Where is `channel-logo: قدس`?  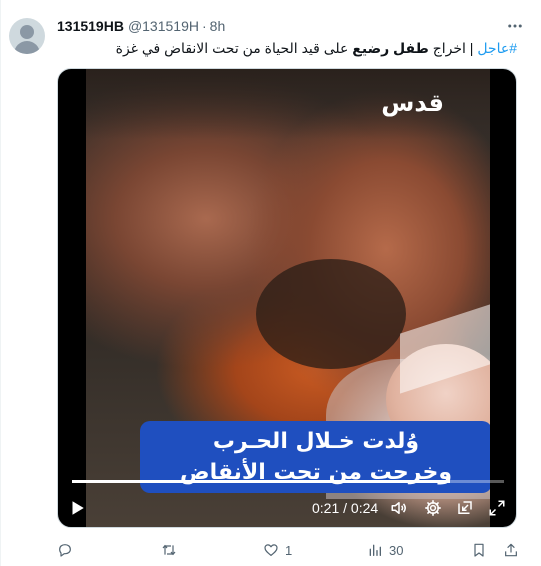
channel-logo: قدس is located at coordinates (412, 103).